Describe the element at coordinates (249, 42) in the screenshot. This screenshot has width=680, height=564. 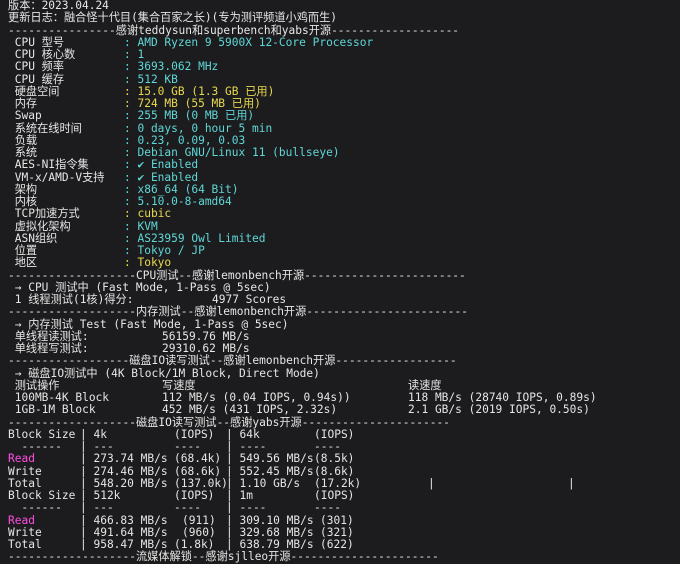
I see `sysinfo-value: : AMD Ryzen 9 5900X 12-Core Processor` at that location.